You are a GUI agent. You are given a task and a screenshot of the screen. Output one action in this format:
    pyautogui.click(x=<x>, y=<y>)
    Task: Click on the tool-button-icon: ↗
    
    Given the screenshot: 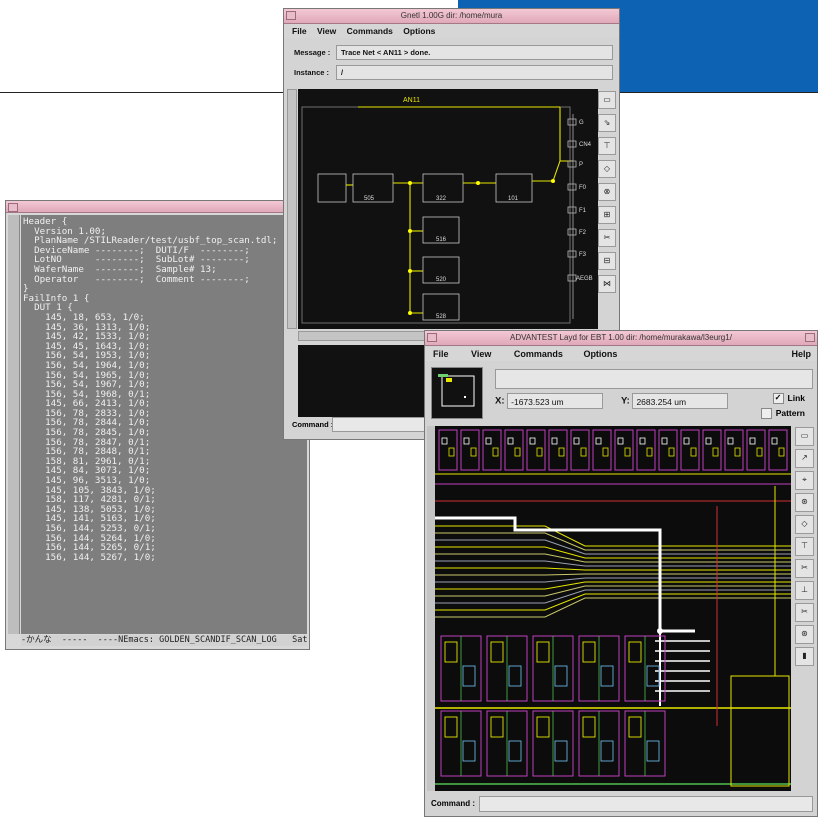 What is the action you would take?
    pyautogui.click(x=804, y=458)
    